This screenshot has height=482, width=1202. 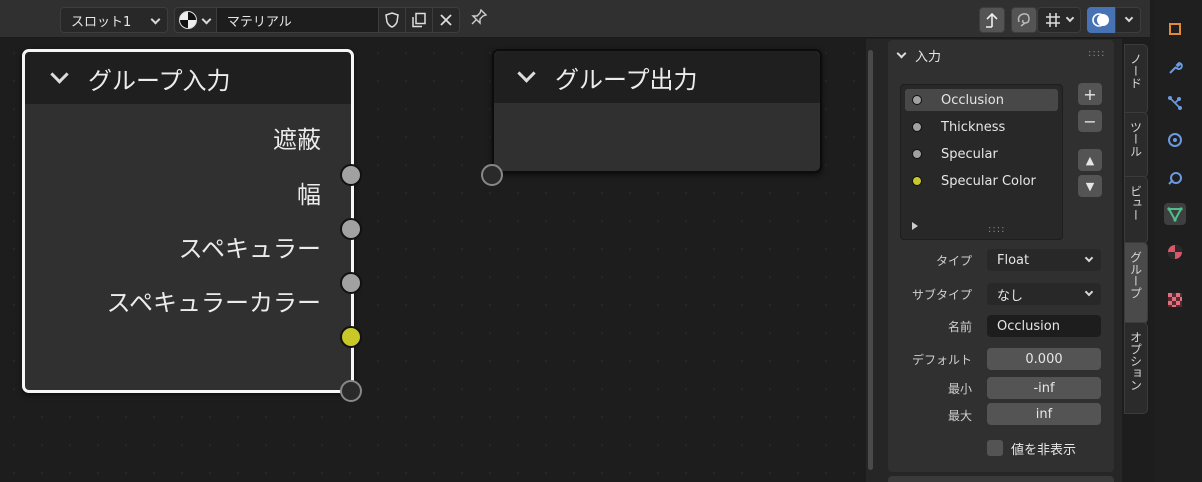 What do you see at coordinates (1135, 139) in the screenshot?
I see `tab-label: ツール` at bounding box center [1135, 139].